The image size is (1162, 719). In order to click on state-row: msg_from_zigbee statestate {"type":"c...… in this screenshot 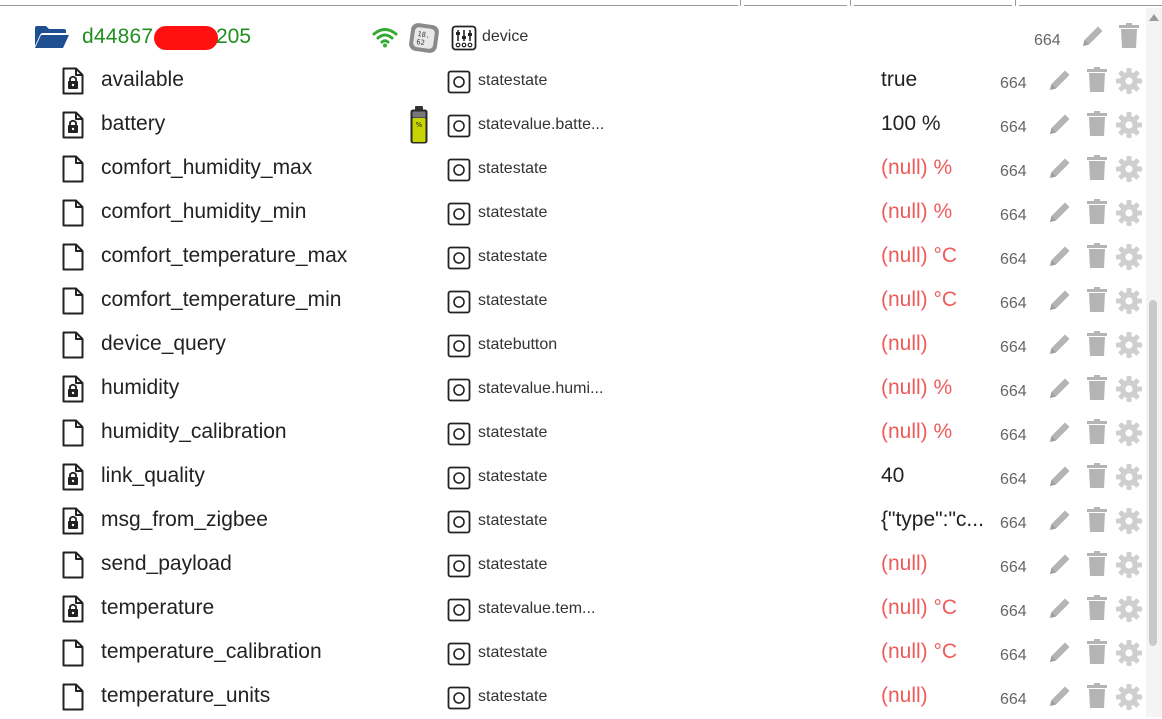, I will do `click(573, 521)`.